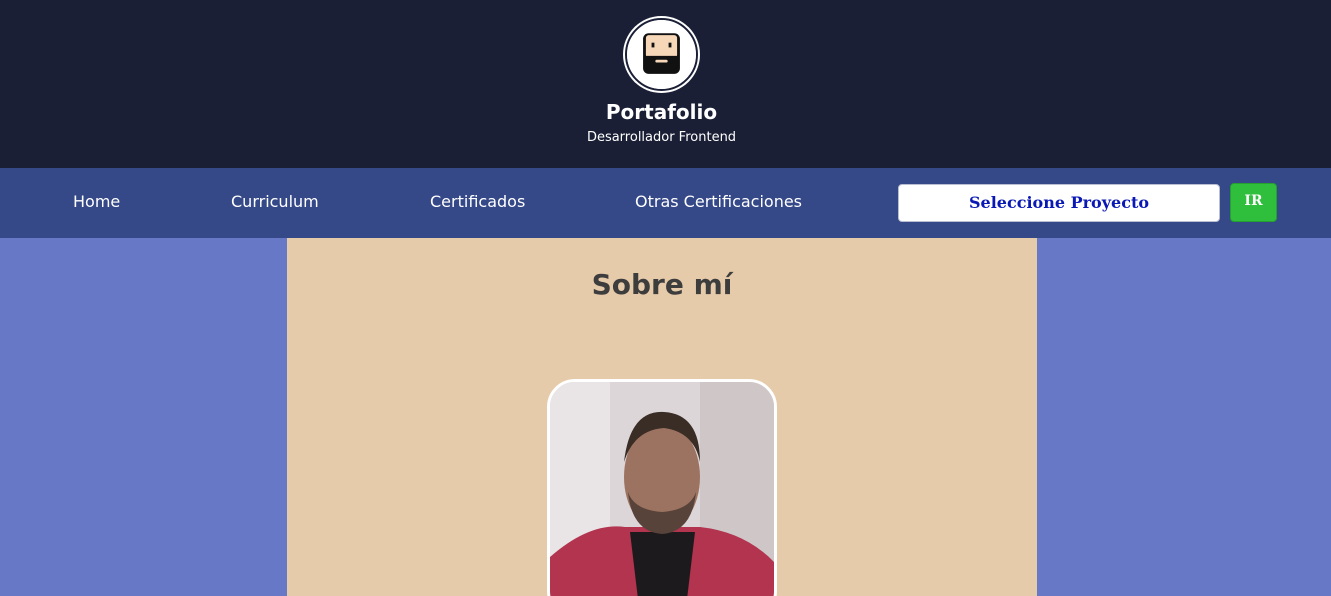 This screenshot has width=1331, height=596. I want to click on profile-photo, so click(662, 487).